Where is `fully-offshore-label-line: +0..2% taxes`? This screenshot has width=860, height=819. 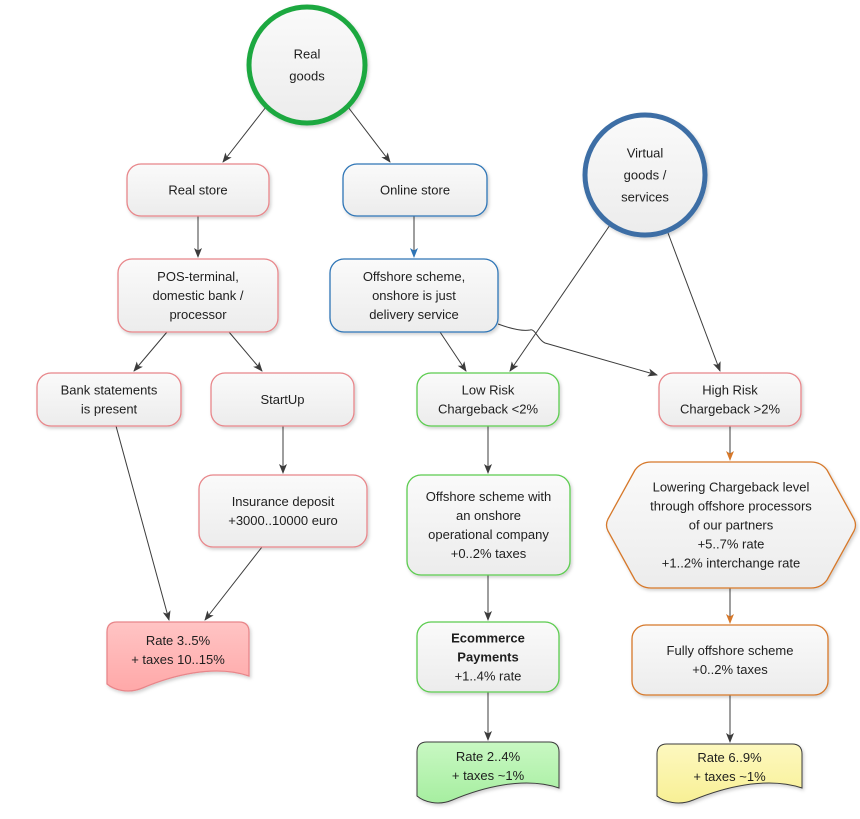 fully-offshore-label-line: +0..2% taxes is located at coordinates (730, 669).